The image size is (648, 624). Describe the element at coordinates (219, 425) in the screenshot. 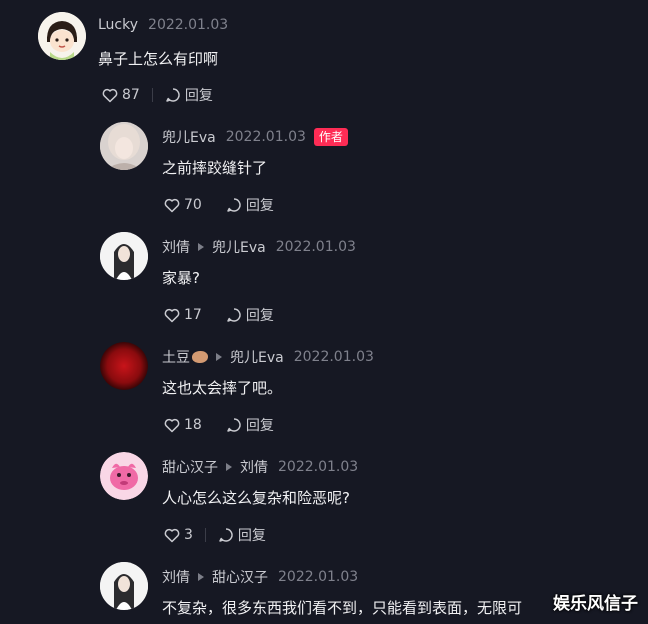

I see `comment-actions: 18 回复` at that location.